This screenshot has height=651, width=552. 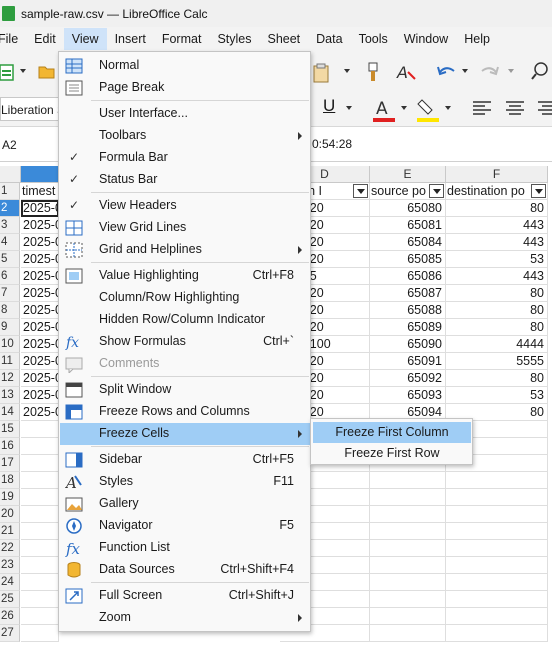 What do you see at coordinates (10, 633) in the screenshot?
I see `row-header: 27` at bounding box center [10, 633].